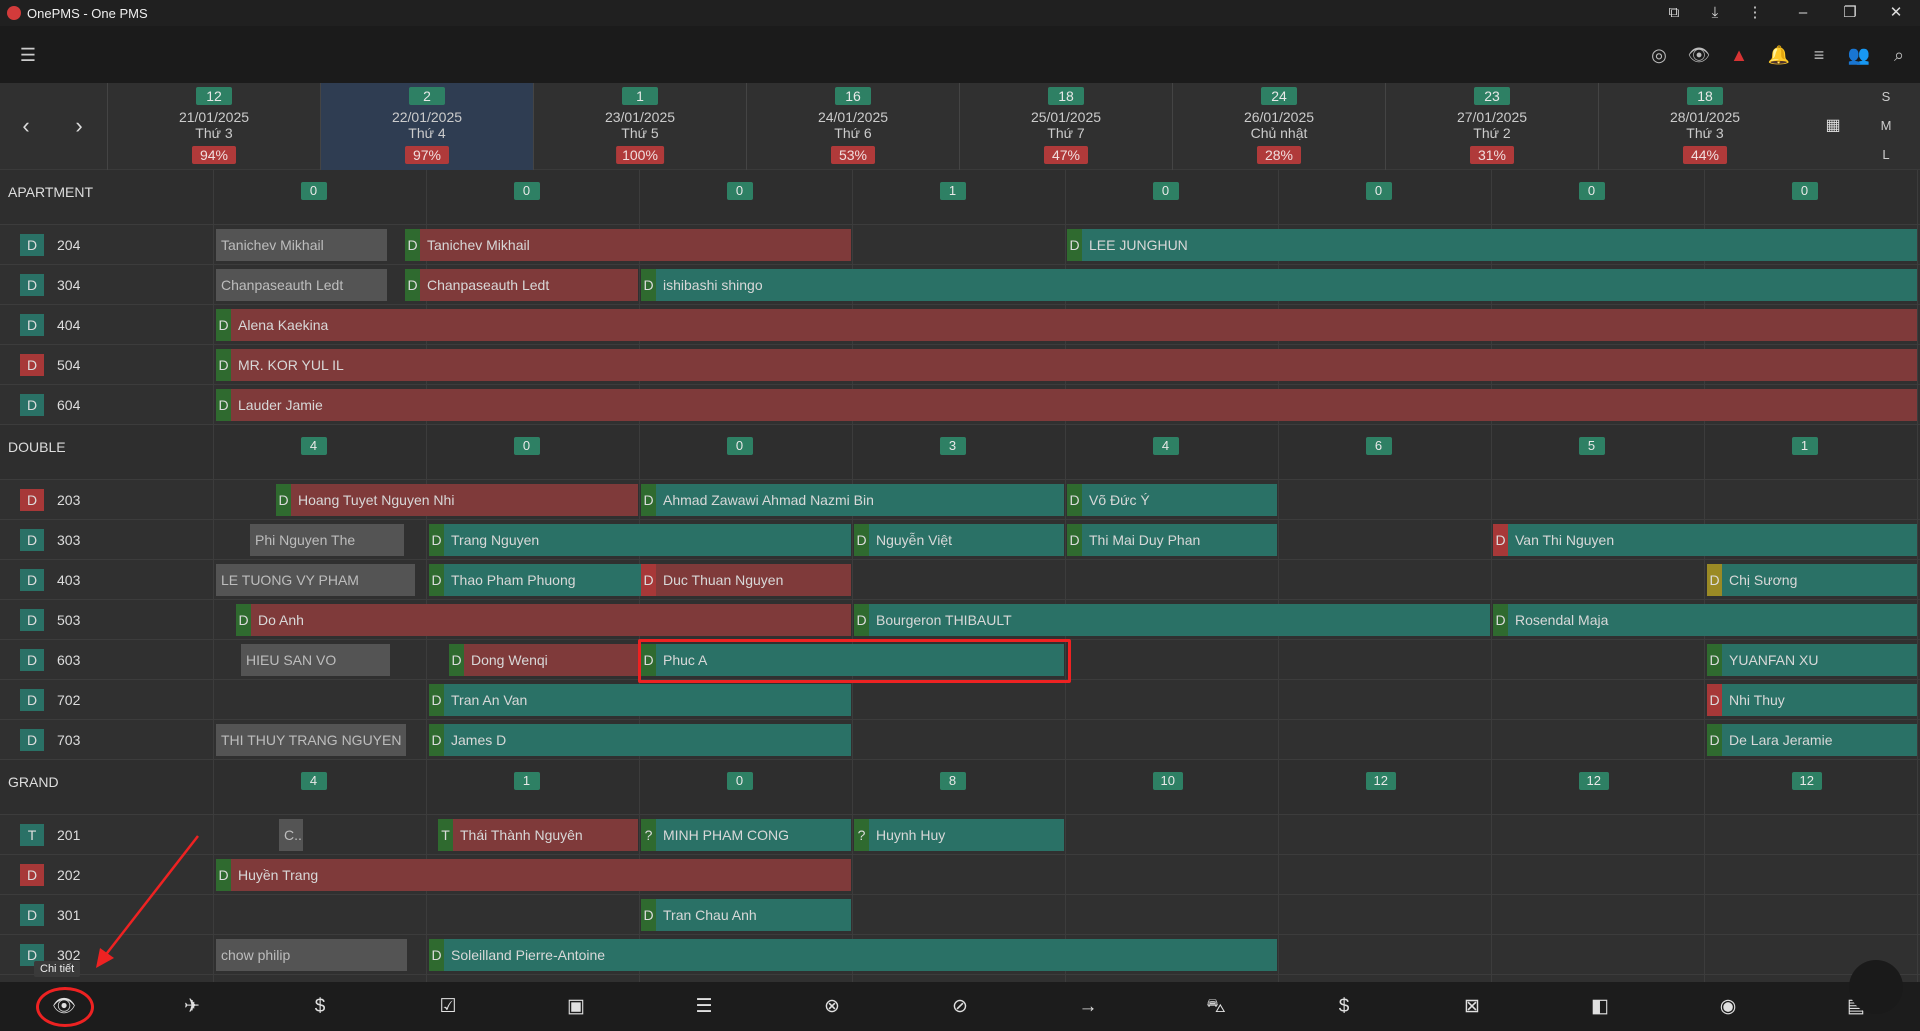  What do you see at coordinates (147, 901) in the screenshot?
I see `annotation-arrow` at bounding box center [147, 901].